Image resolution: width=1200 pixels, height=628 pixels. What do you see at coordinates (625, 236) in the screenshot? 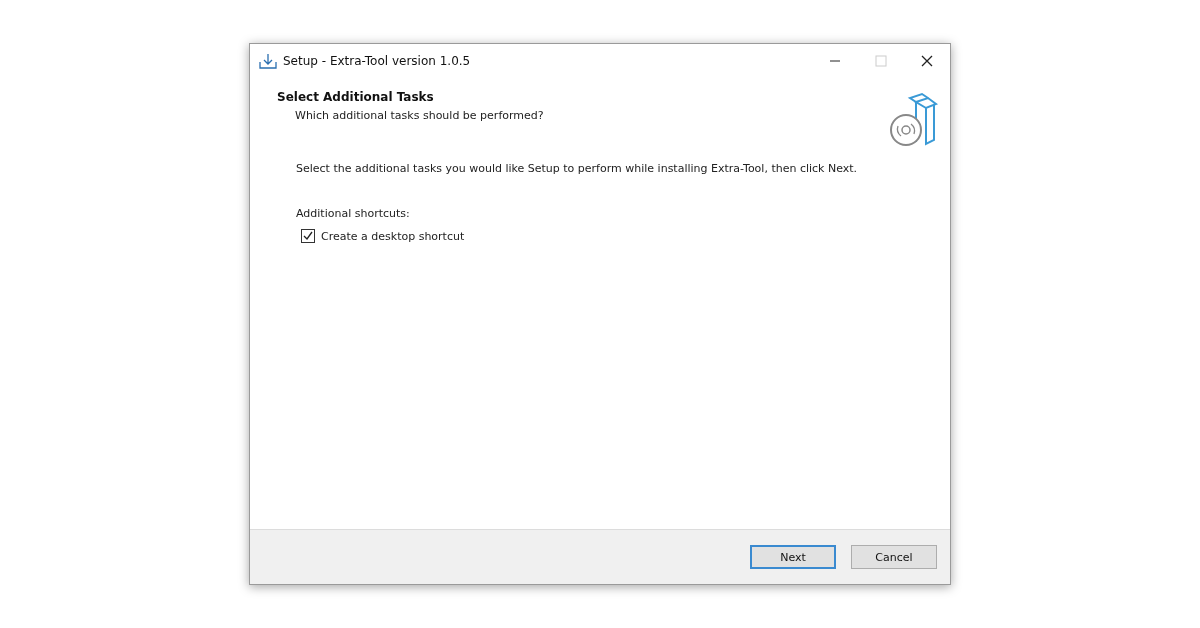
I see `task-checkbox: Create a desktop shortcut` at bounding box center [625, 236].